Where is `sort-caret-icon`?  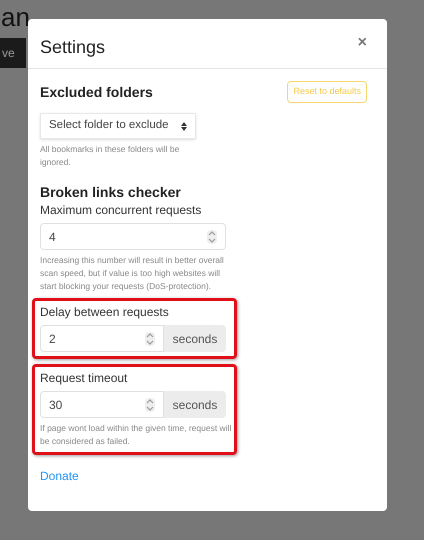 sort-caret-icon is located at coordinates (184, 126).